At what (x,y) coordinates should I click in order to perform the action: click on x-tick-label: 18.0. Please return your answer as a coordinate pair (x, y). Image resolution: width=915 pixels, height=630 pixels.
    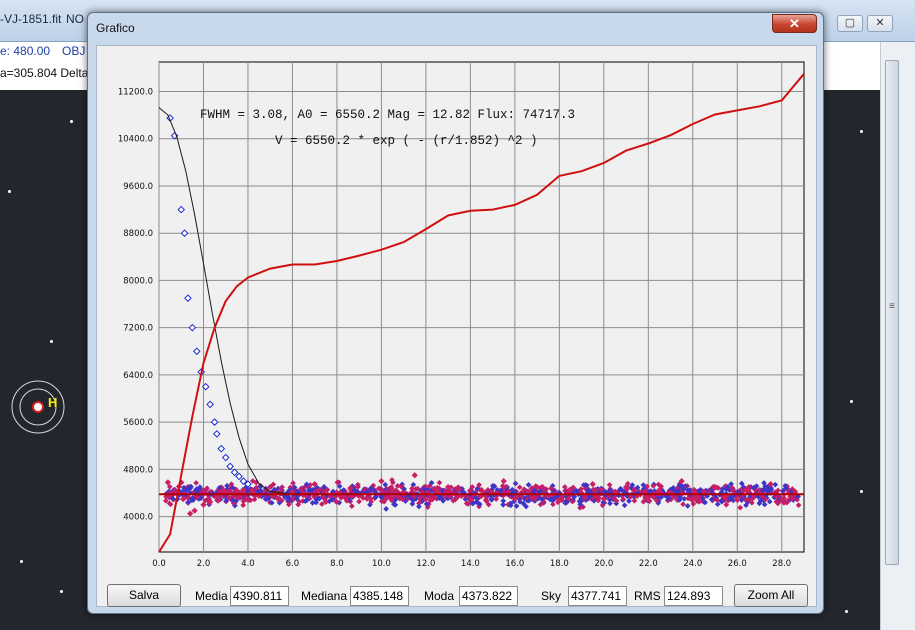
    Looking at the image, I should click on (559, 564).